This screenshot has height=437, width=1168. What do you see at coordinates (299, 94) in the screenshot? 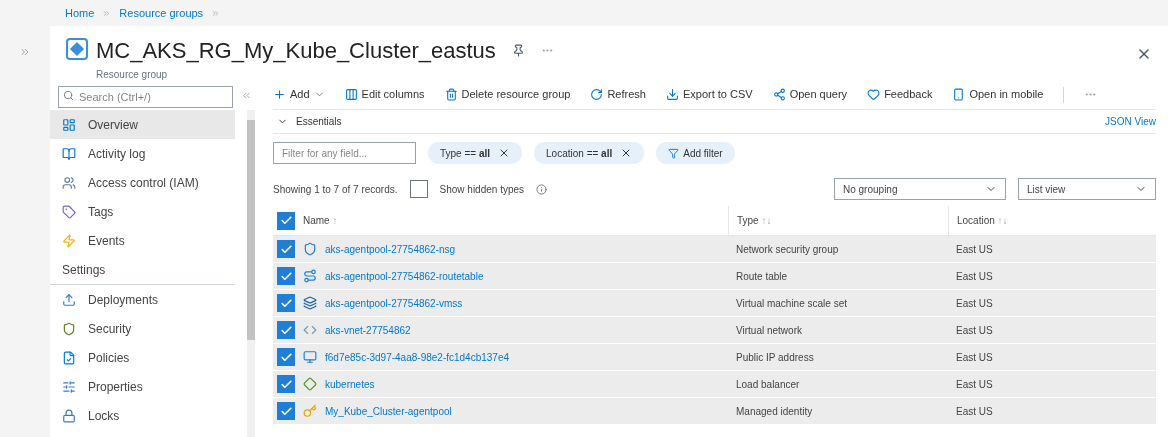
I see `toolbar-button: Add` at bounding box center [299, 94].